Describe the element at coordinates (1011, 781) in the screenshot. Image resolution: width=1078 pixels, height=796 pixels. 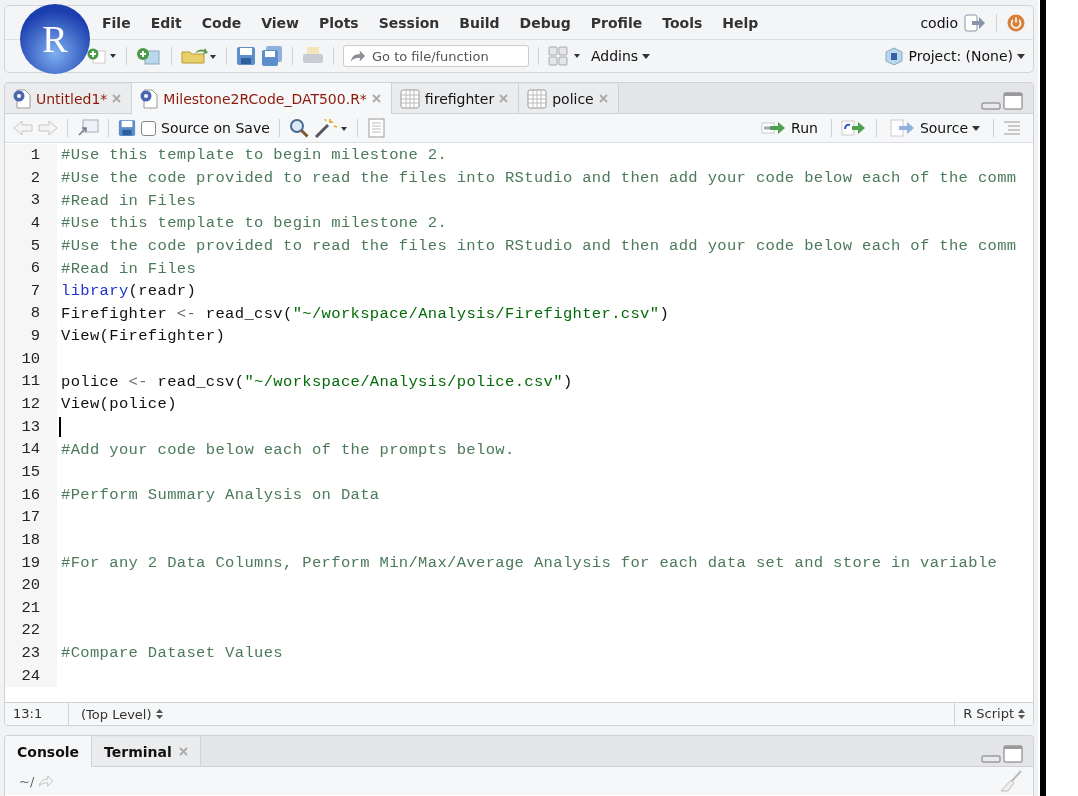
I see `broom-icon` at that location.